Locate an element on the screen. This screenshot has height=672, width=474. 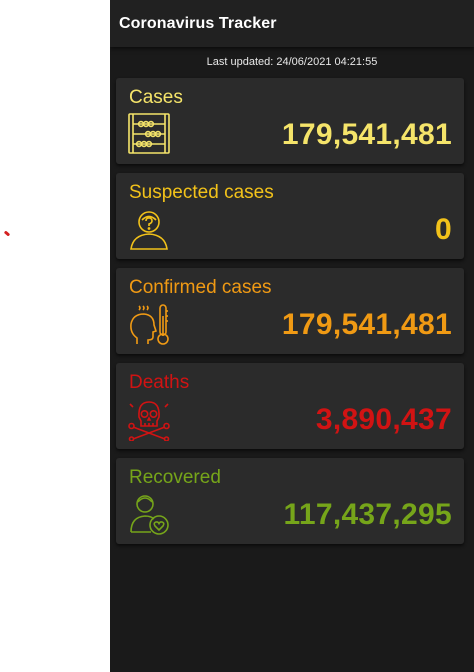
card-label: Deaths is located at coordinates (159, 382).